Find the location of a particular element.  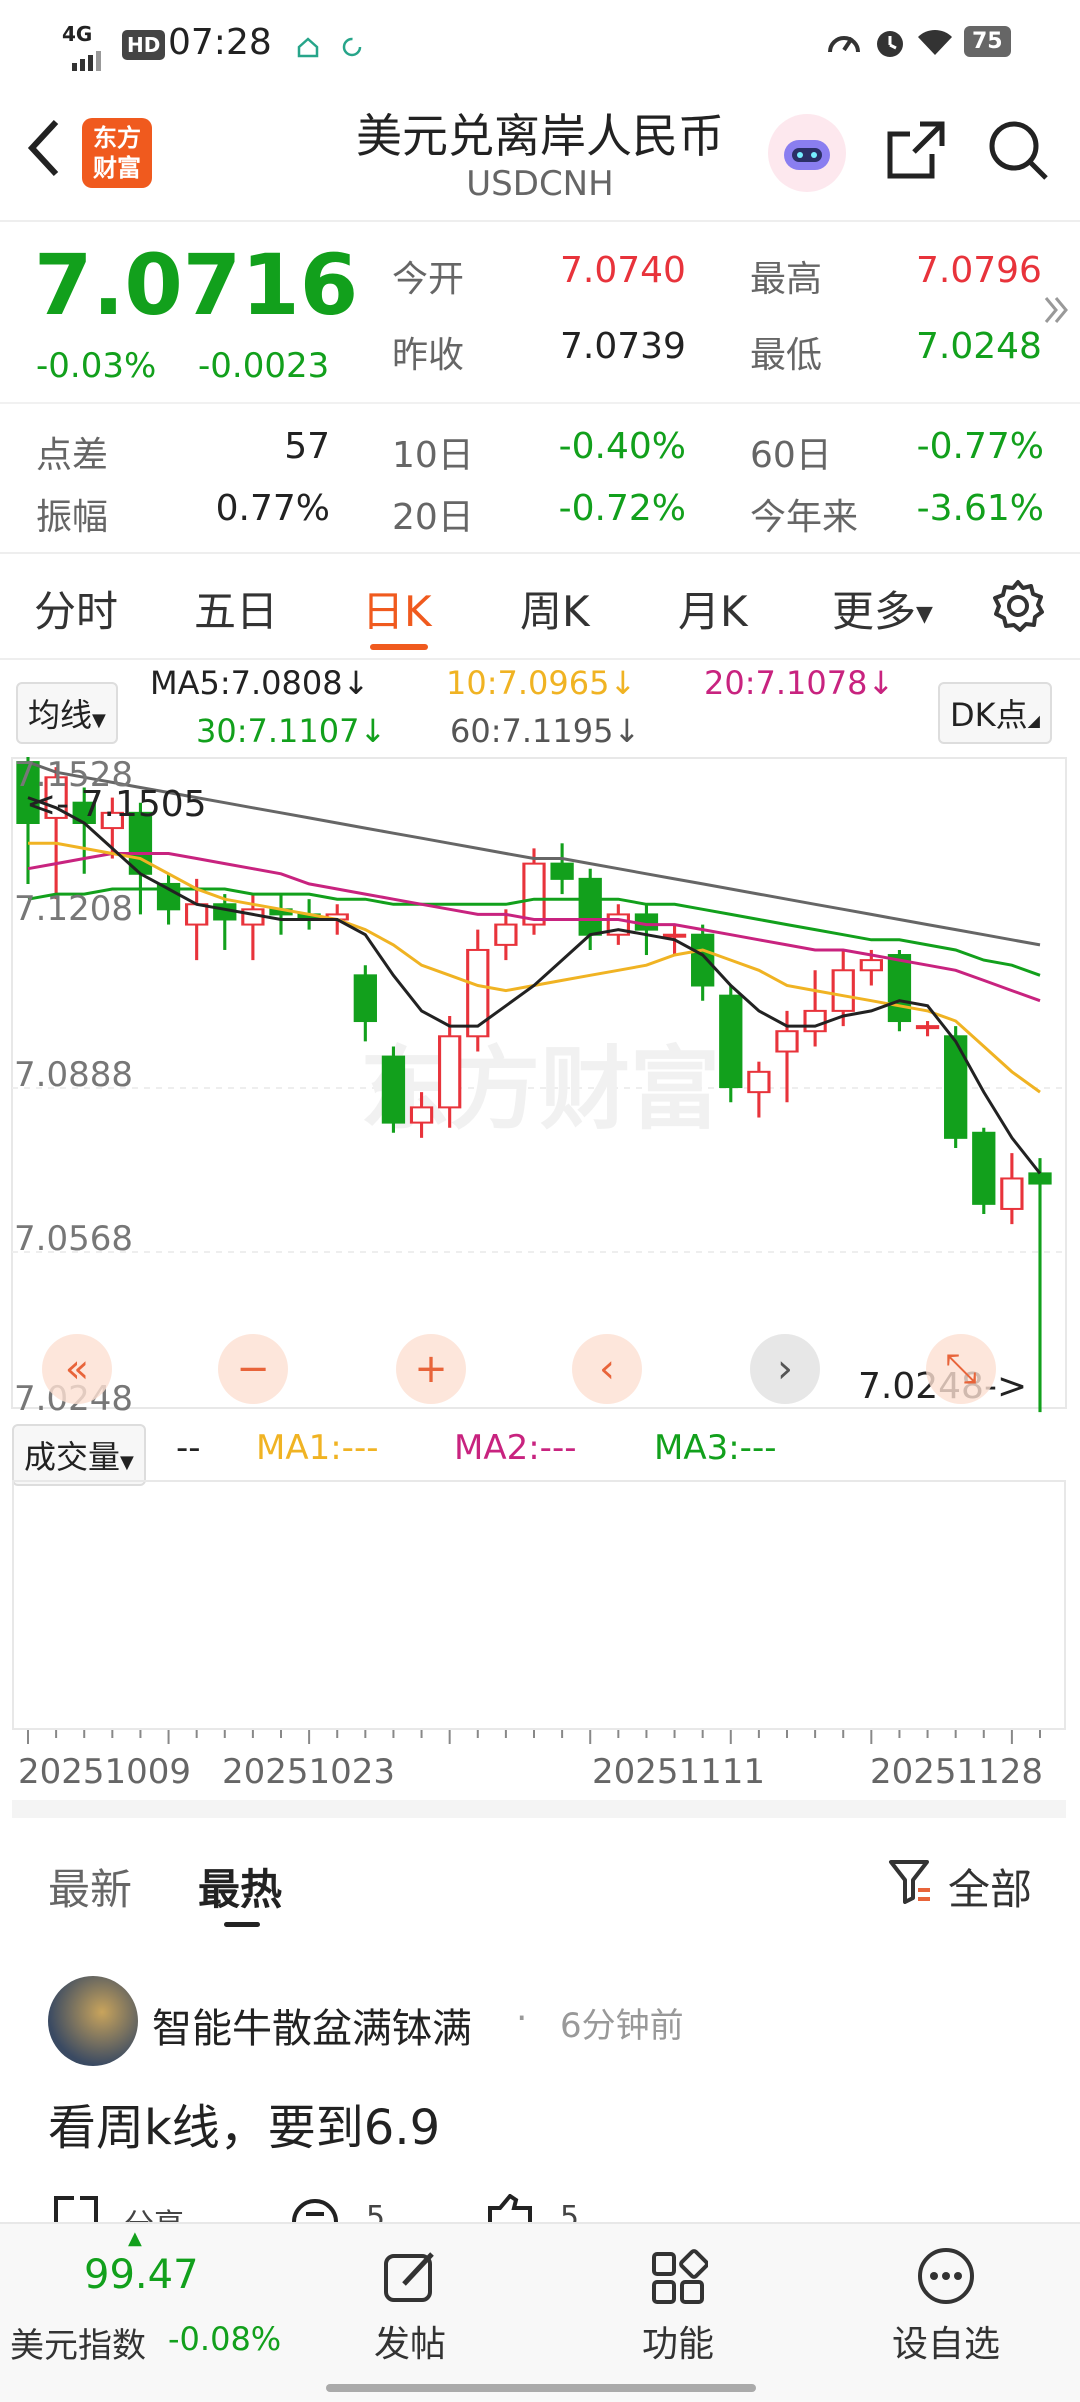

amplitude-value: 0.77% is located at coordinates (272, 508).